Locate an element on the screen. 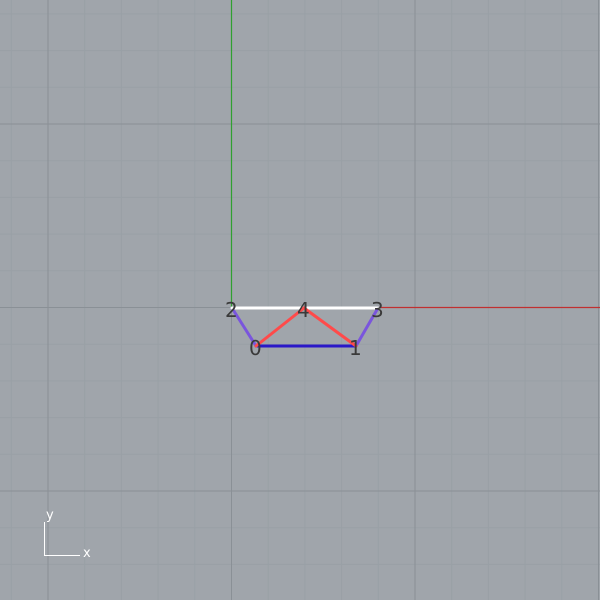 The width and height of the screenshot is (600, 600). vertex-label-3: 3 is located at coordinates (377, 310).